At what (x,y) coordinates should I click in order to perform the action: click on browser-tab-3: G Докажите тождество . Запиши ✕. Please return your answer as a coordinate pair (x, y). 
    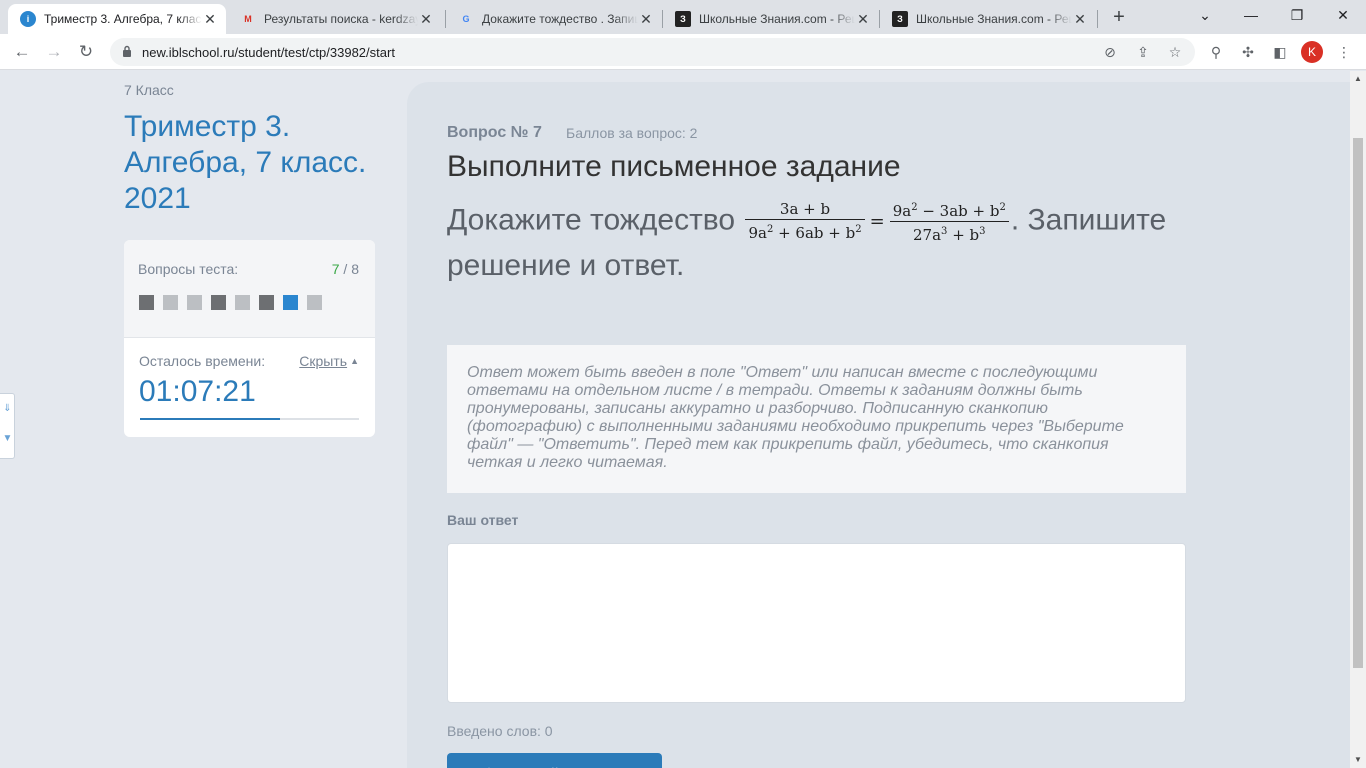
    Looking at the image, I should click on (554, 19).